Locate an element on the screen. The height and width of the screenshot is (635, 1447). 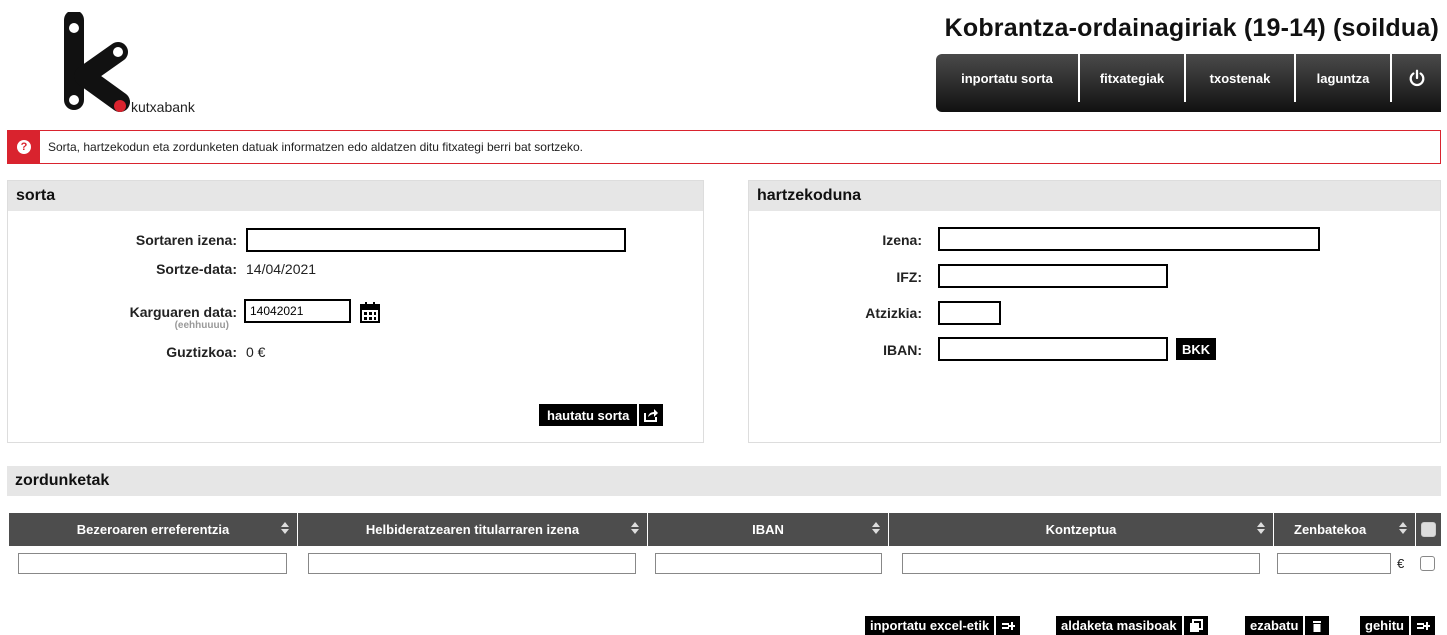
nav-reports: txostenak is located at coordinates (1241, 78).